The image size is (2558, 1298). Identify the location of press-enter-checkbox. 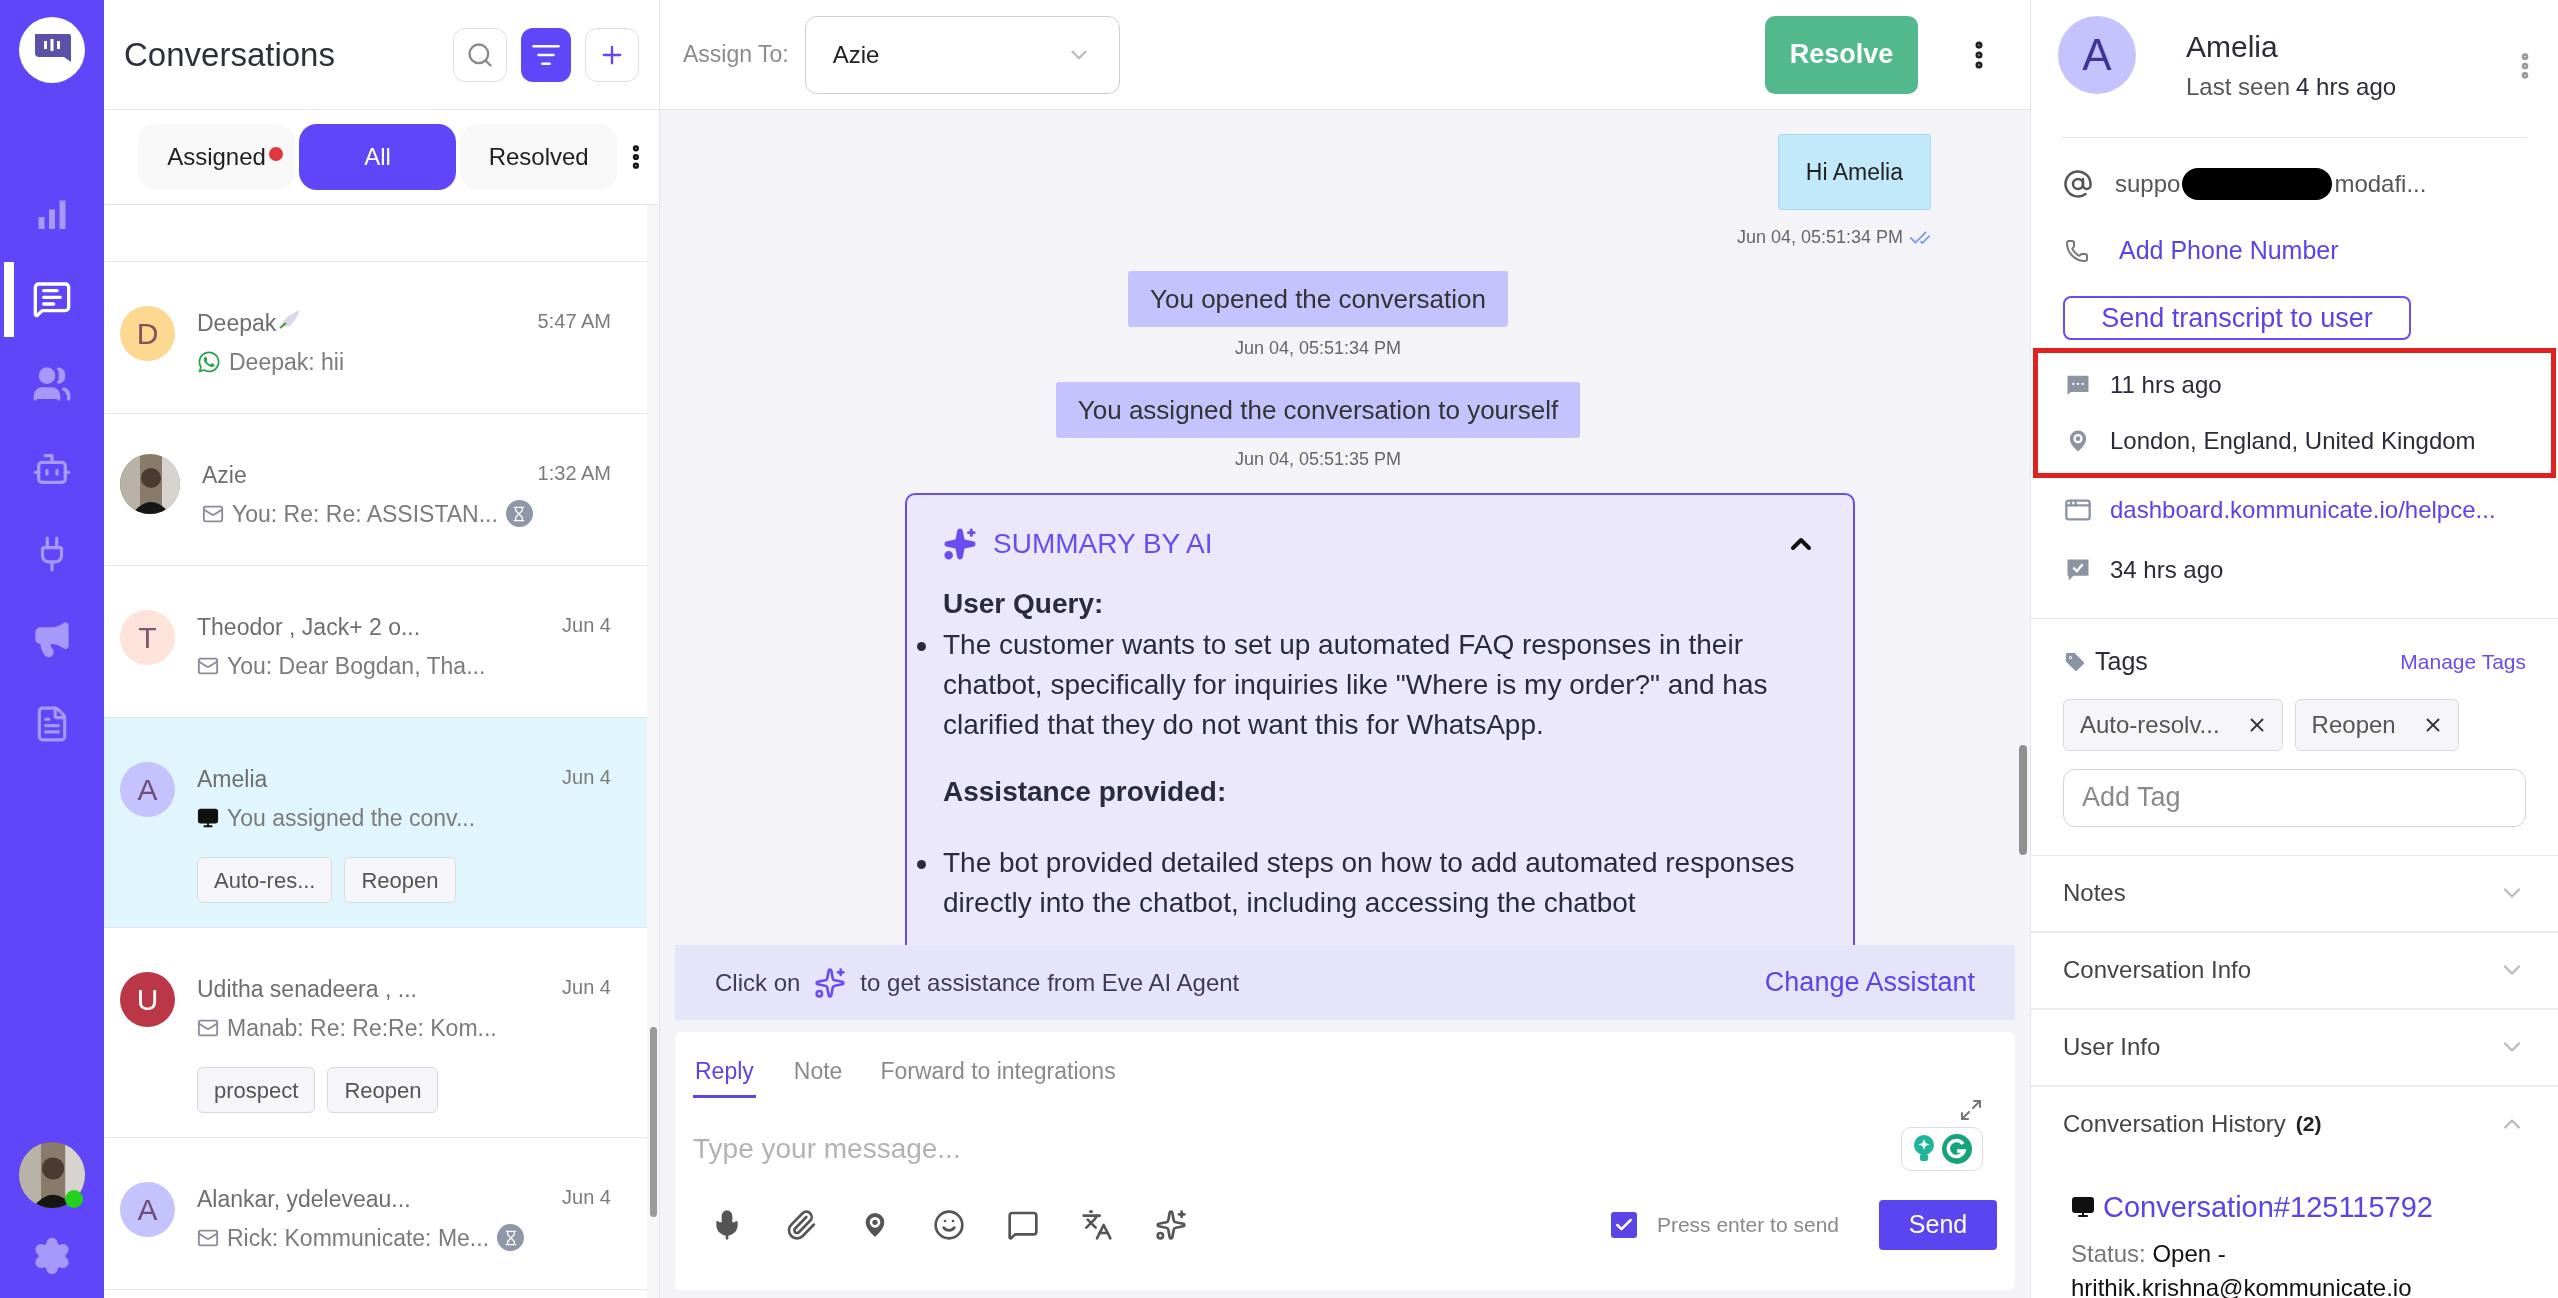
(1623, 1224).